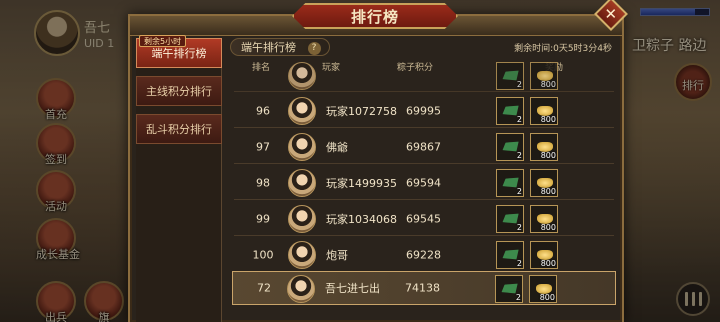 The height and width of the screenshot is (322, 720). What do you see at coordinates (424, 288) in the screenshot?
I see `my-rank-row: 72 吾七进七出 74138 2 800` at bounding box center [424, 288].